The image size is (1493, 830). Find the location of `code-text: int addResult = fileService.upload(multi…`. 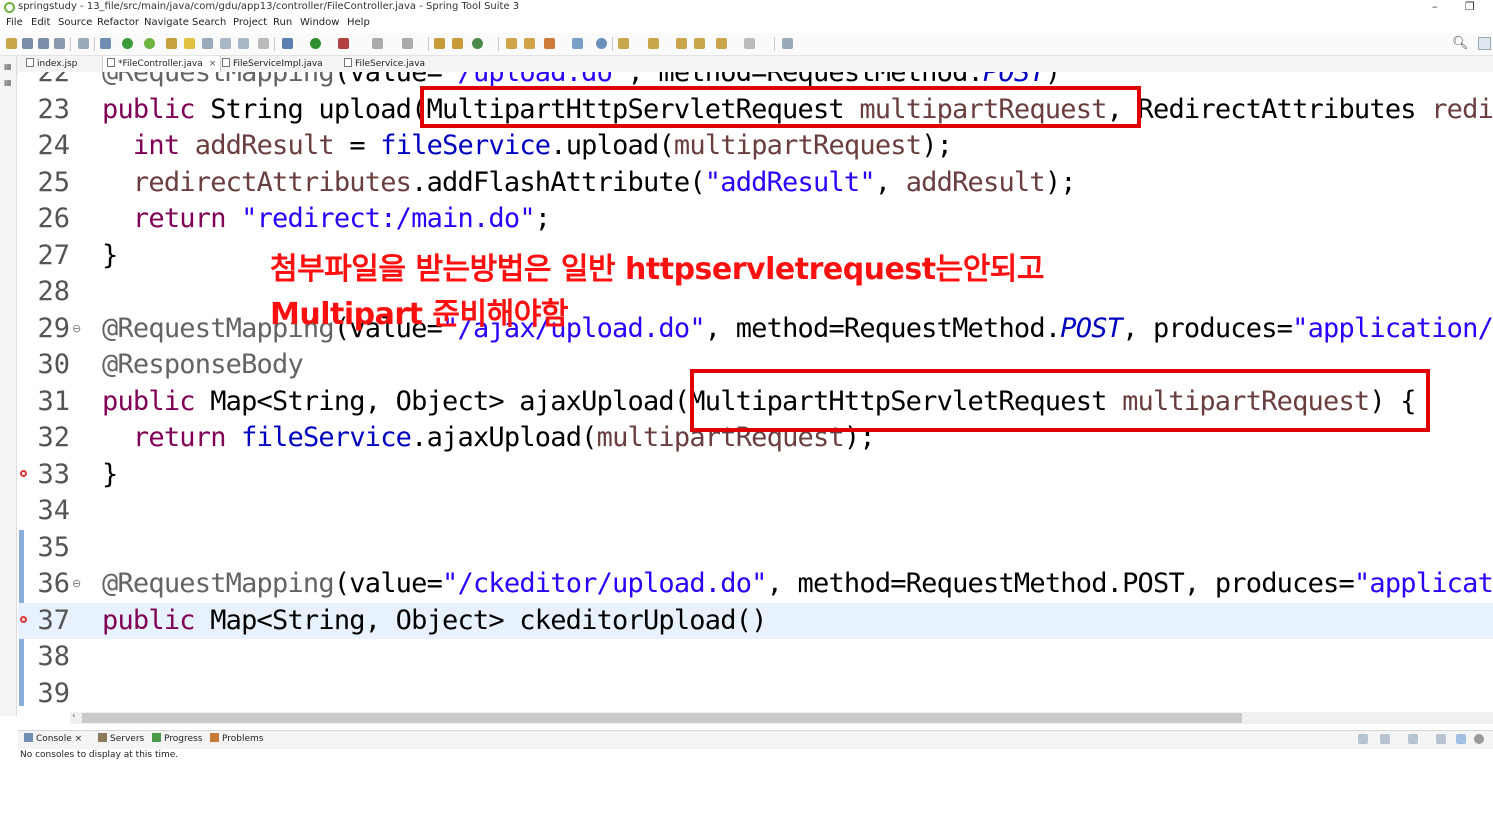

code-text: int addResult = fileService.upload(multi… is located at coordinates (527, 146).